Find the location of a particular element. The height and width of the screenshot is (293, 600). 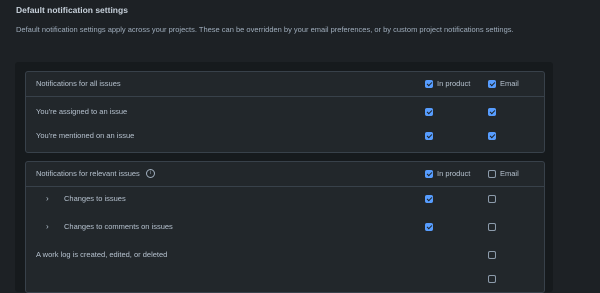

setting-label: You're assigned to an issue is located at coordinates (82, 111).